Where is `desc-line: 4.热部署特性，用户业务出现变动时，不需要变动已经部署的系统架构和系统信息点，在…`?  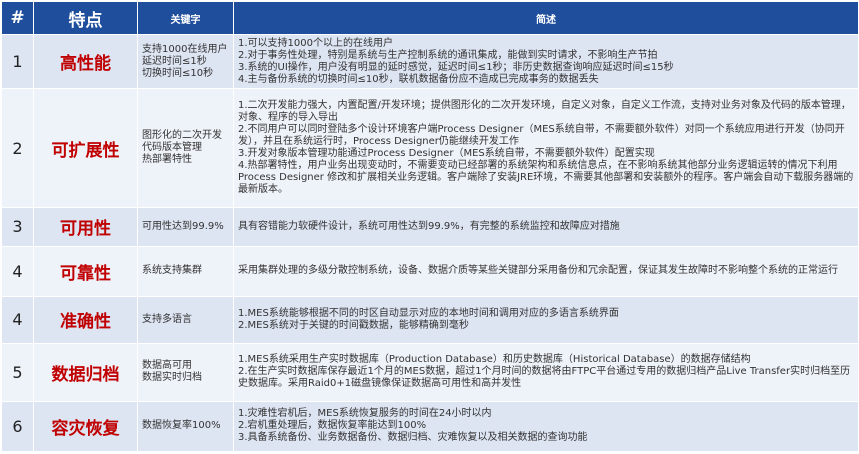
desc-line: 4.热部署特性，用户业务出现变动时，不需要变动已经部署的系统架构和系统信息点，在… is located at coordinates (546, 178).